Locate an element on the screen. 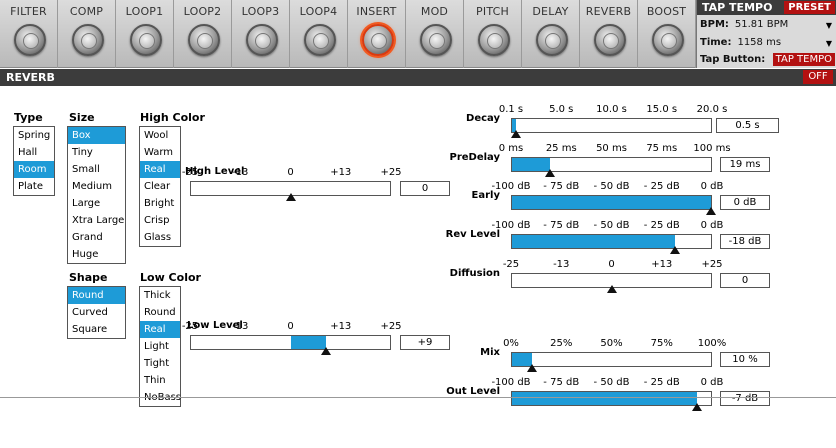  high-color-list: Wool Warm Real Clear Bright Crisp Glass is located at coordinates (160, 186).